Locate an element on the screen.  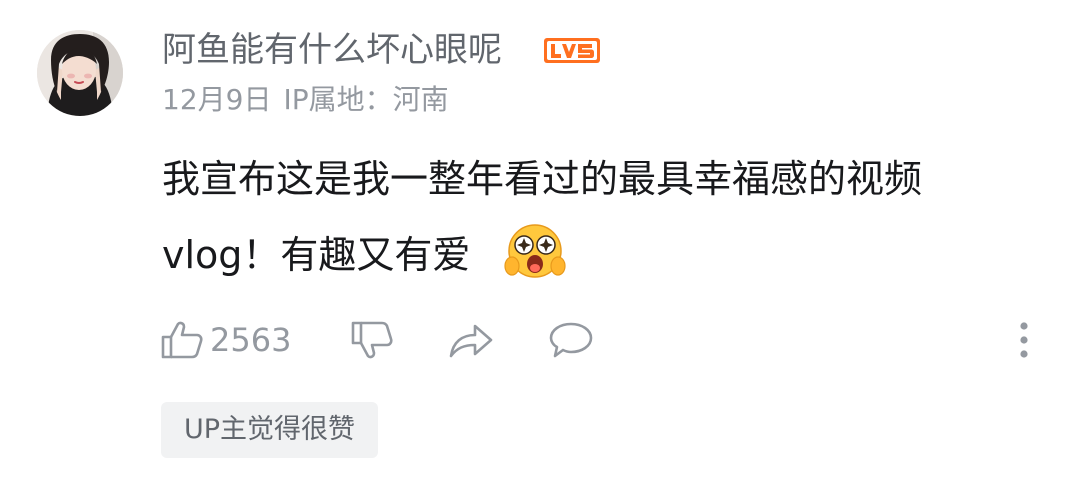
comment-date: 12月9日 is located at coordinates (217, 99).